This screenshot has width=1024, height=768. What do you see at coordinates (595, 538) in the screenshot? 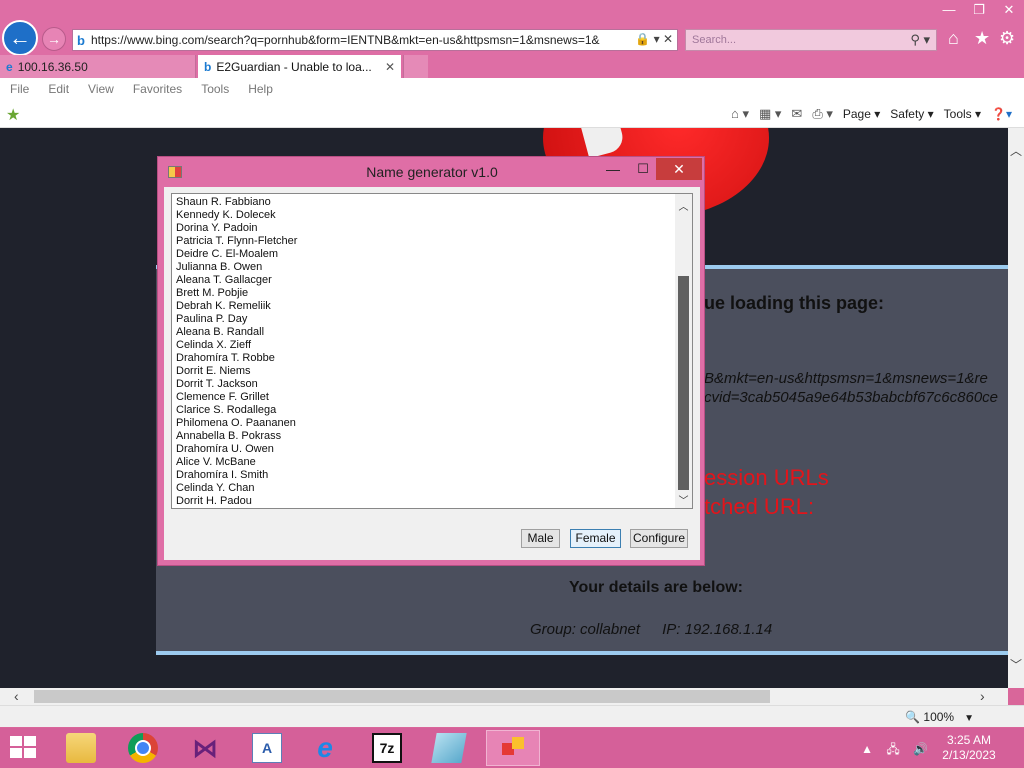
I see `female-button: Female` at bounding box center [595, 538].